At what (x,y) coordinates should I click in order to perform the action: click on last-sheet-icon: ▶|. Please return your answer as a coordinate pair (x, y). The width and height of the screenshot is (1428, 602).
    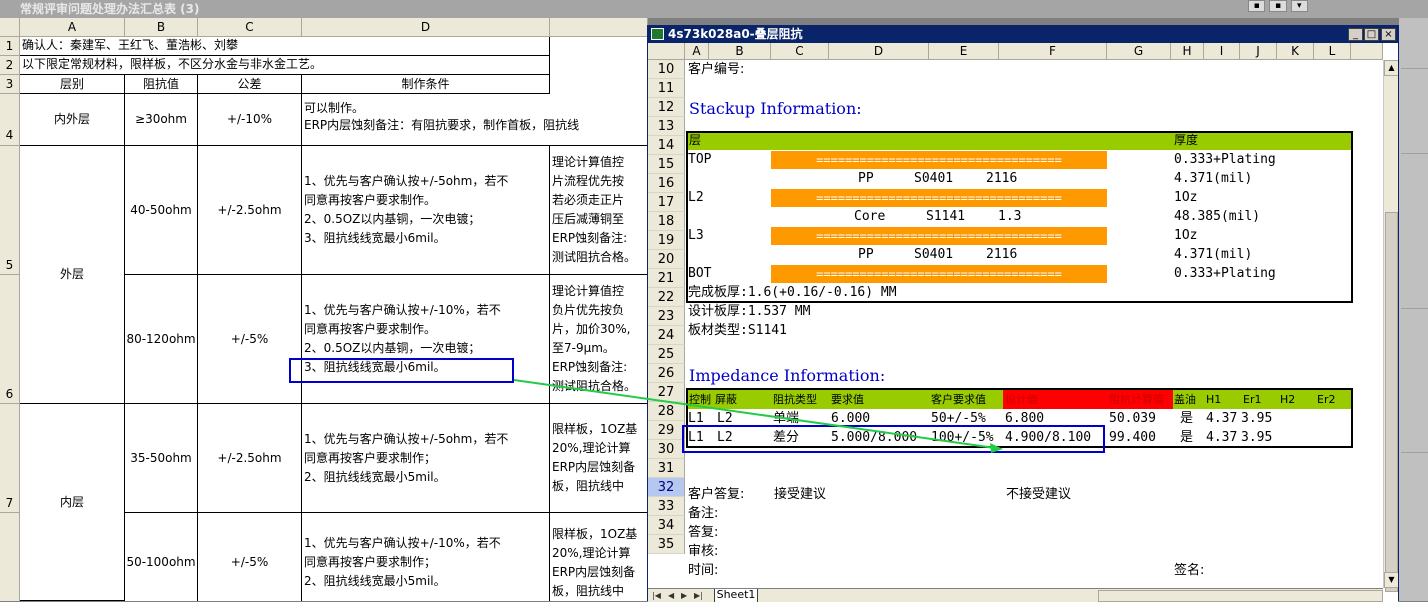
    Looking at the image, I should click on (698, 595).